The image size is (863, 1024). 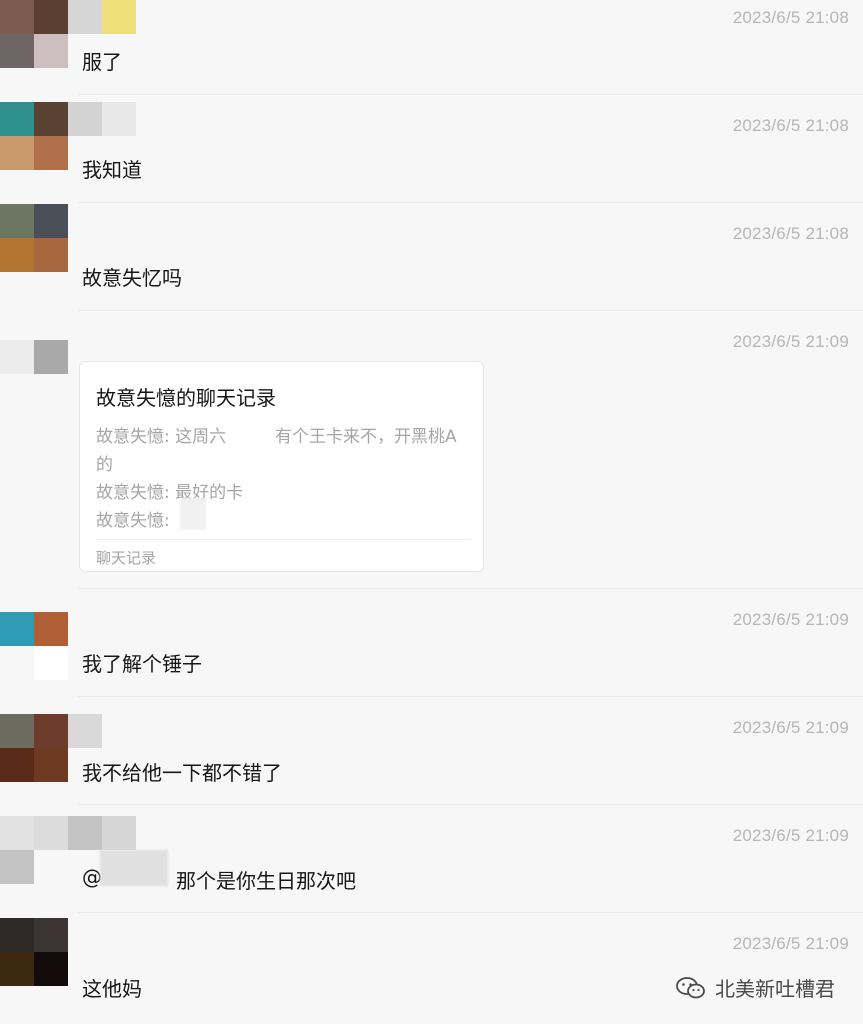 What do you see at coordinates (102, 60) in the screenshot?
I see `message-text: 服了` at bounding box center [102, 60].